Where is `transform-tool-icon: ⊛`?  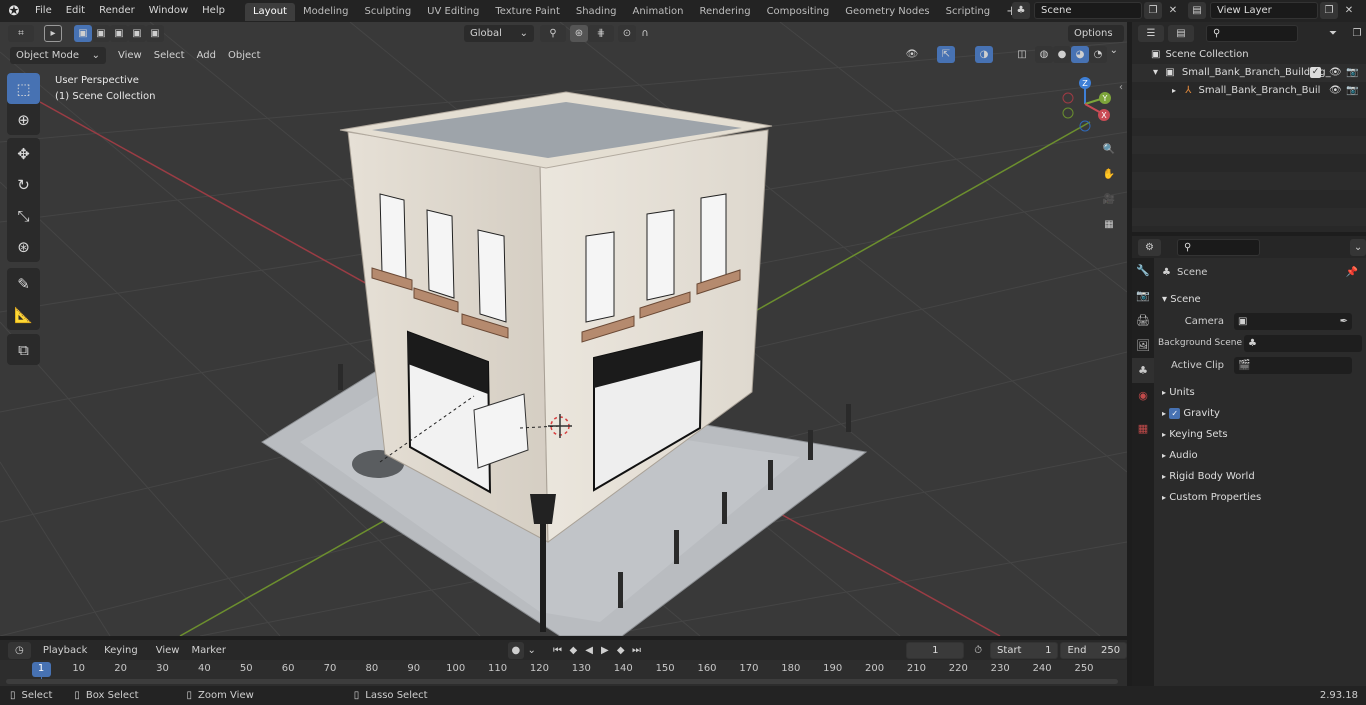
transform-tool-icon: ⊛ is located at coordinates (23, 246).